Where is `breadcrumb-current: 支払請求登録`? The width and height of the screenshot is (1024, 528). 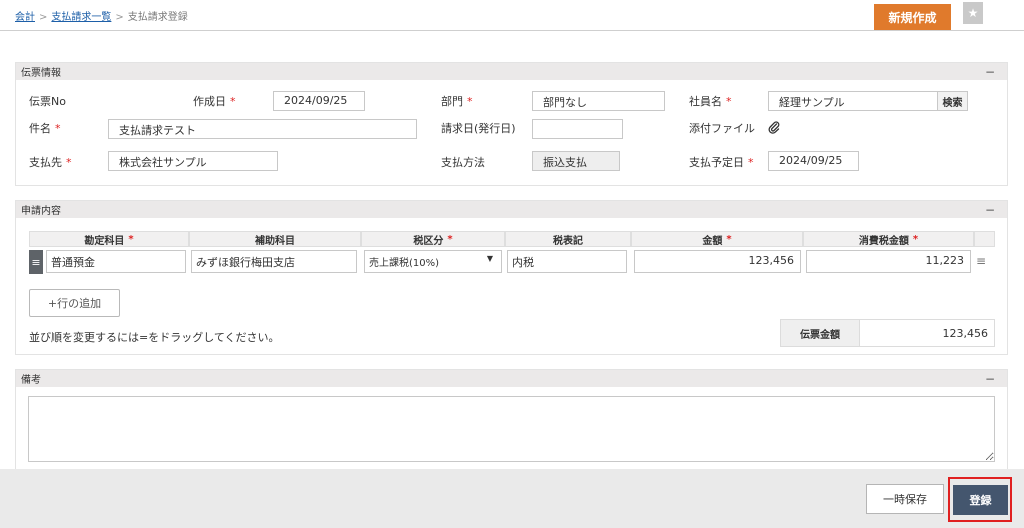 breadcrumb-current: 支払請求登録 is located at coordinates (157, 17).